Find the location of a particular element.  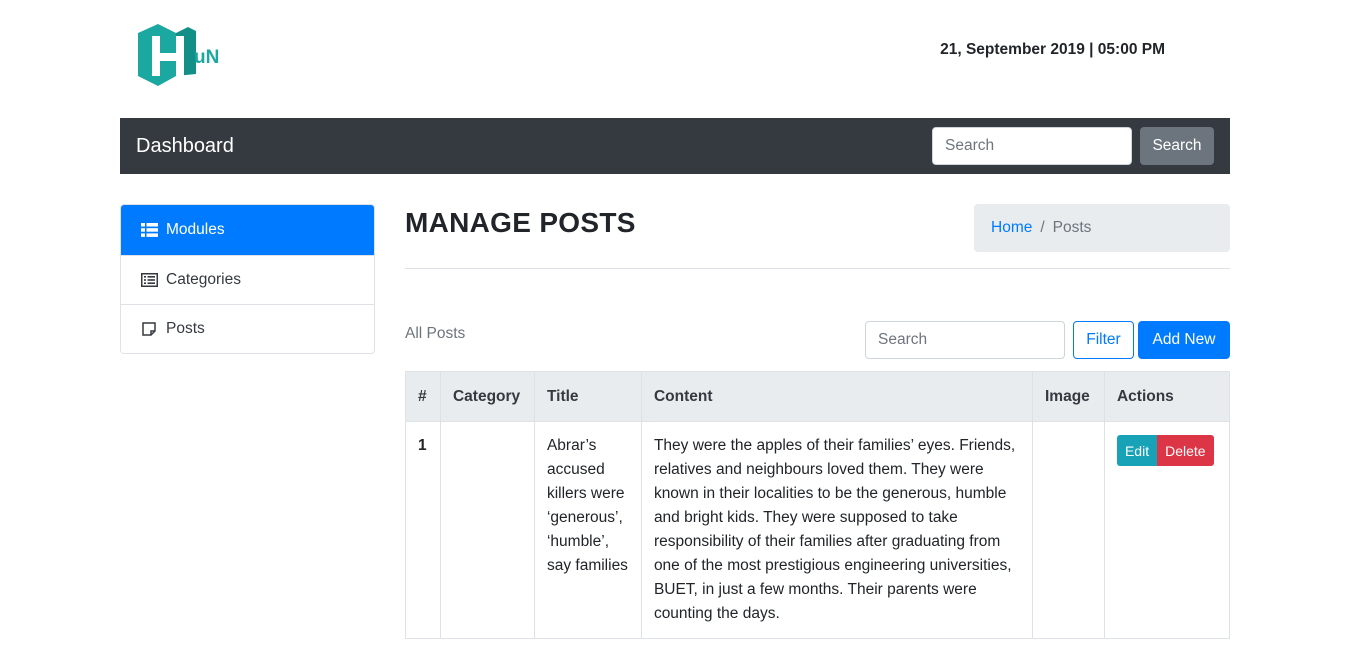

sidebar-item-categories: Categories is located at coordinates (247, 279).